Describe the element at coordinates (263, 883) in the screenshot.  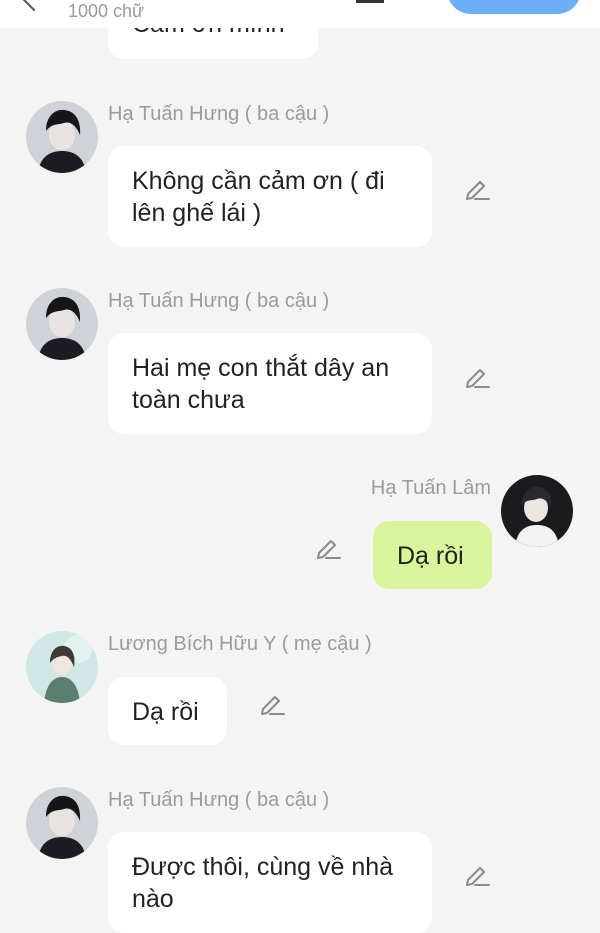
I see `message-text: Được thôi, cùng về nhà nào` at that location.